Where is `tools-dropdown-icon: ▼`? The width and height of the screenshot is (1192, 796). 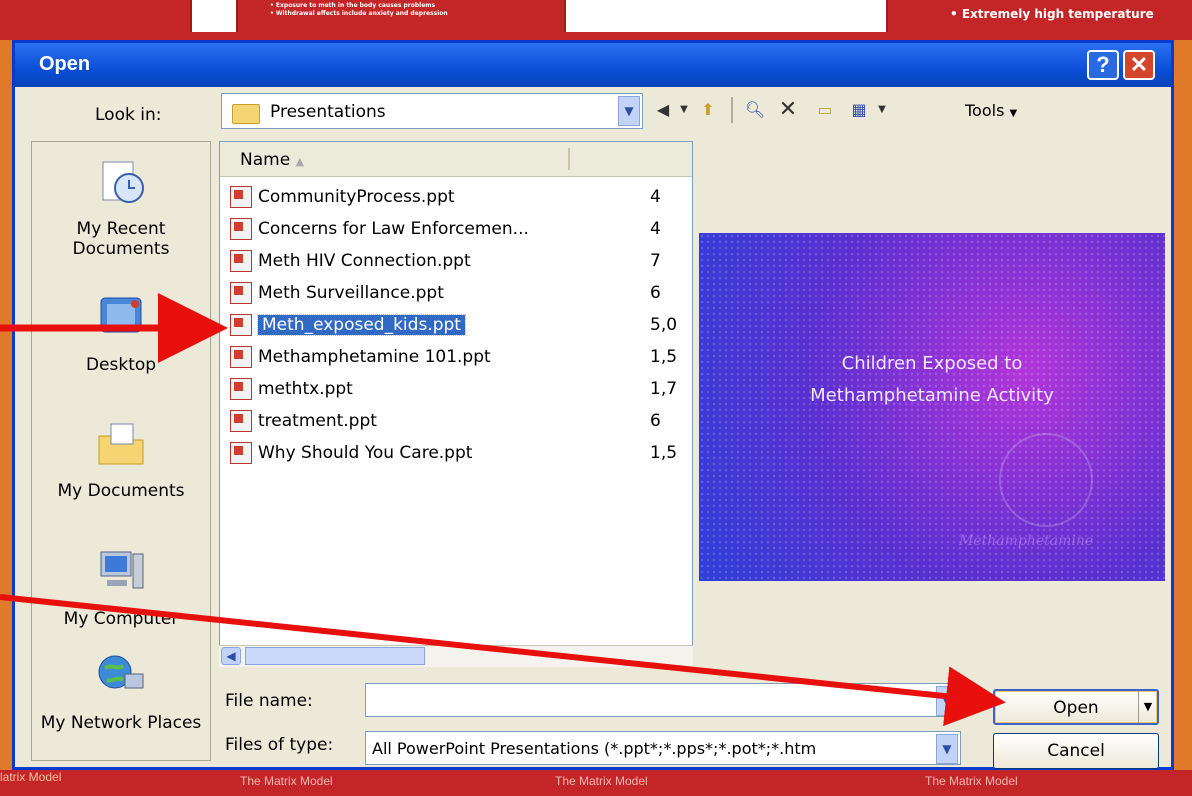
tools-dropdown-icon: ▼ is located at coordinates (1013, 113).